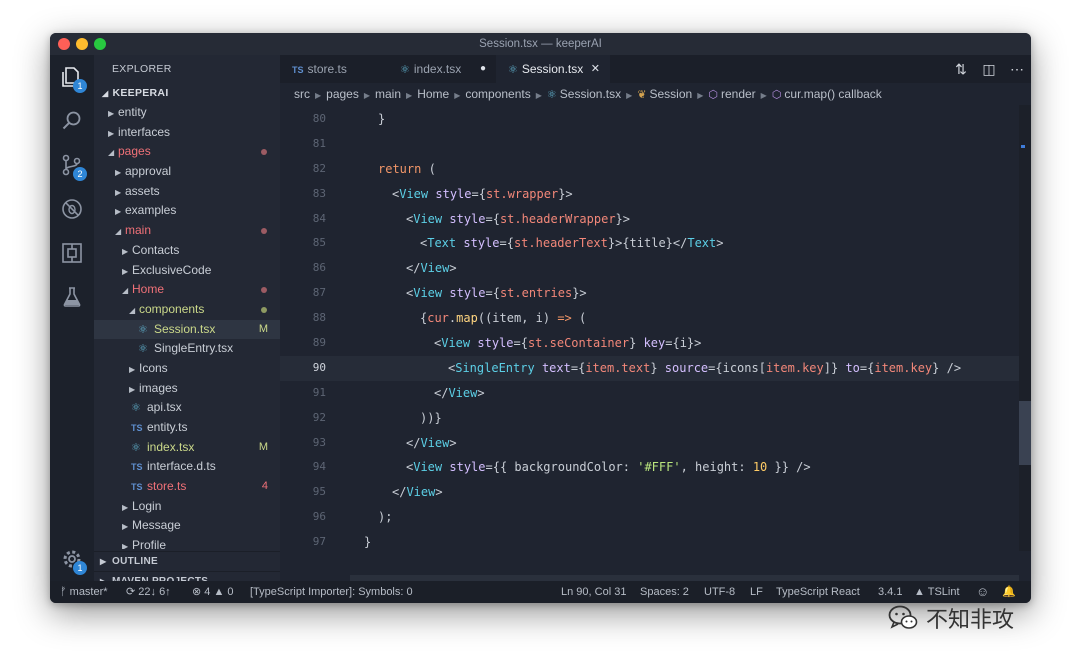  What do you see at coordinates (187, 211) in the screenshot?
I see `tree-item: ▶ examples` at bounding box center [187, 211].